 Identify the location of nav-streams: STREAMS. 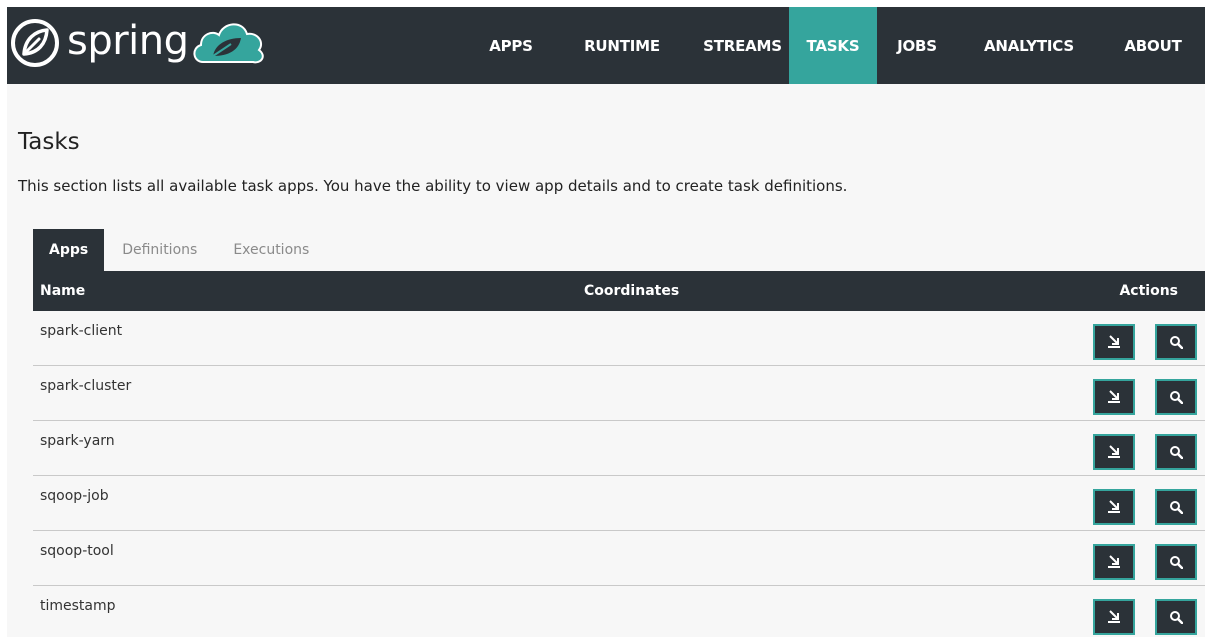
(742, 45).